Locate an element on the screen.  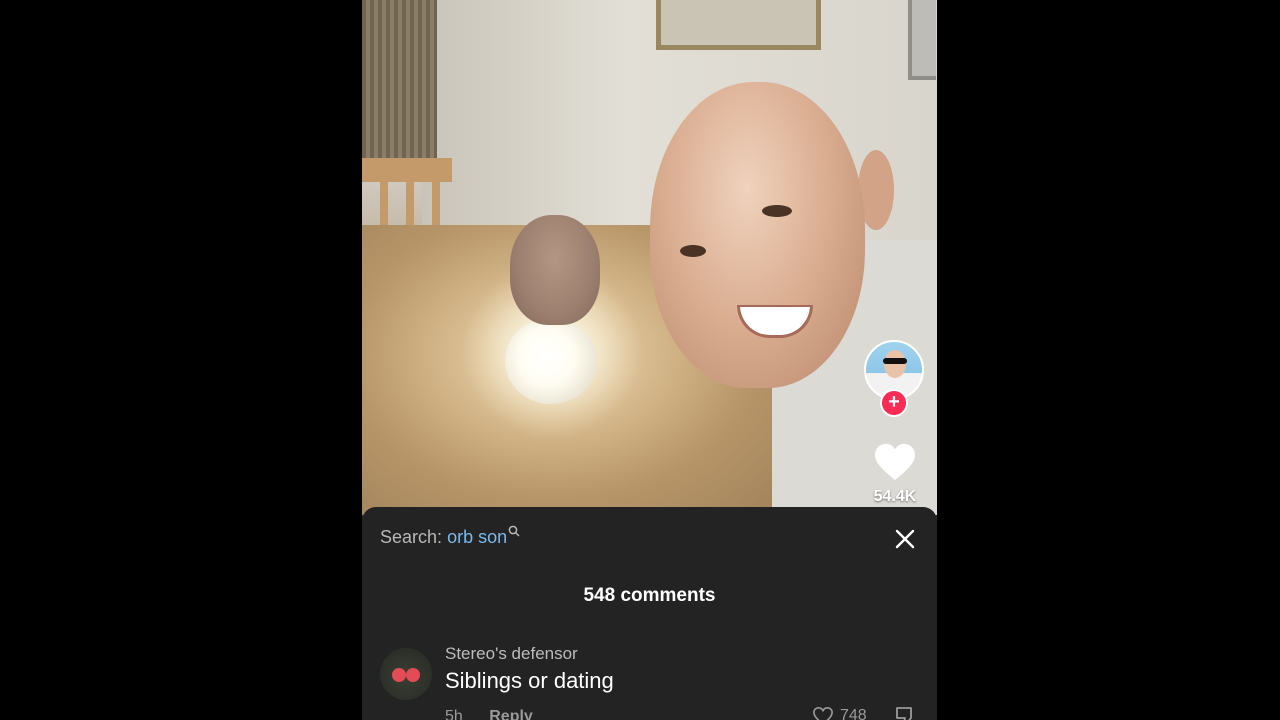
comment-age: 5h is located at coordinates (454, 714).